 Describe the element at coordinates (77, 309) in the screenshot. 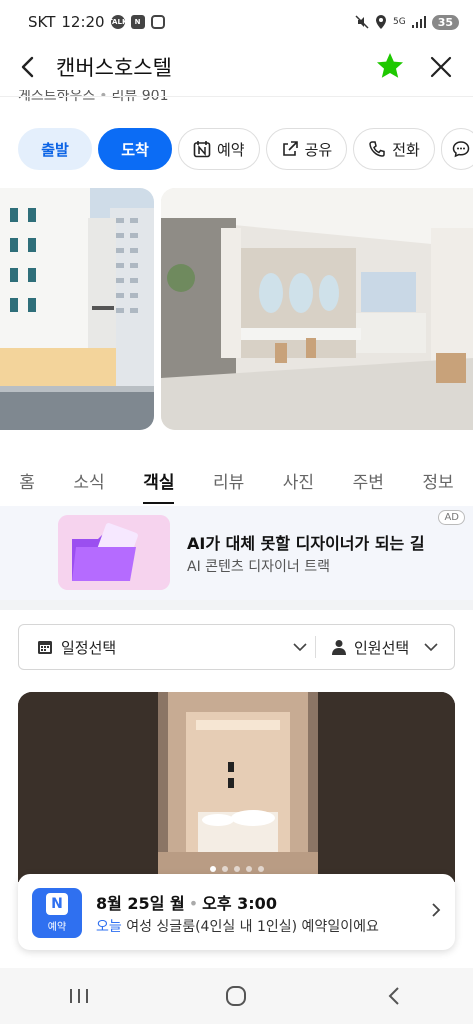

I see `building-exterior-photo` at that location.